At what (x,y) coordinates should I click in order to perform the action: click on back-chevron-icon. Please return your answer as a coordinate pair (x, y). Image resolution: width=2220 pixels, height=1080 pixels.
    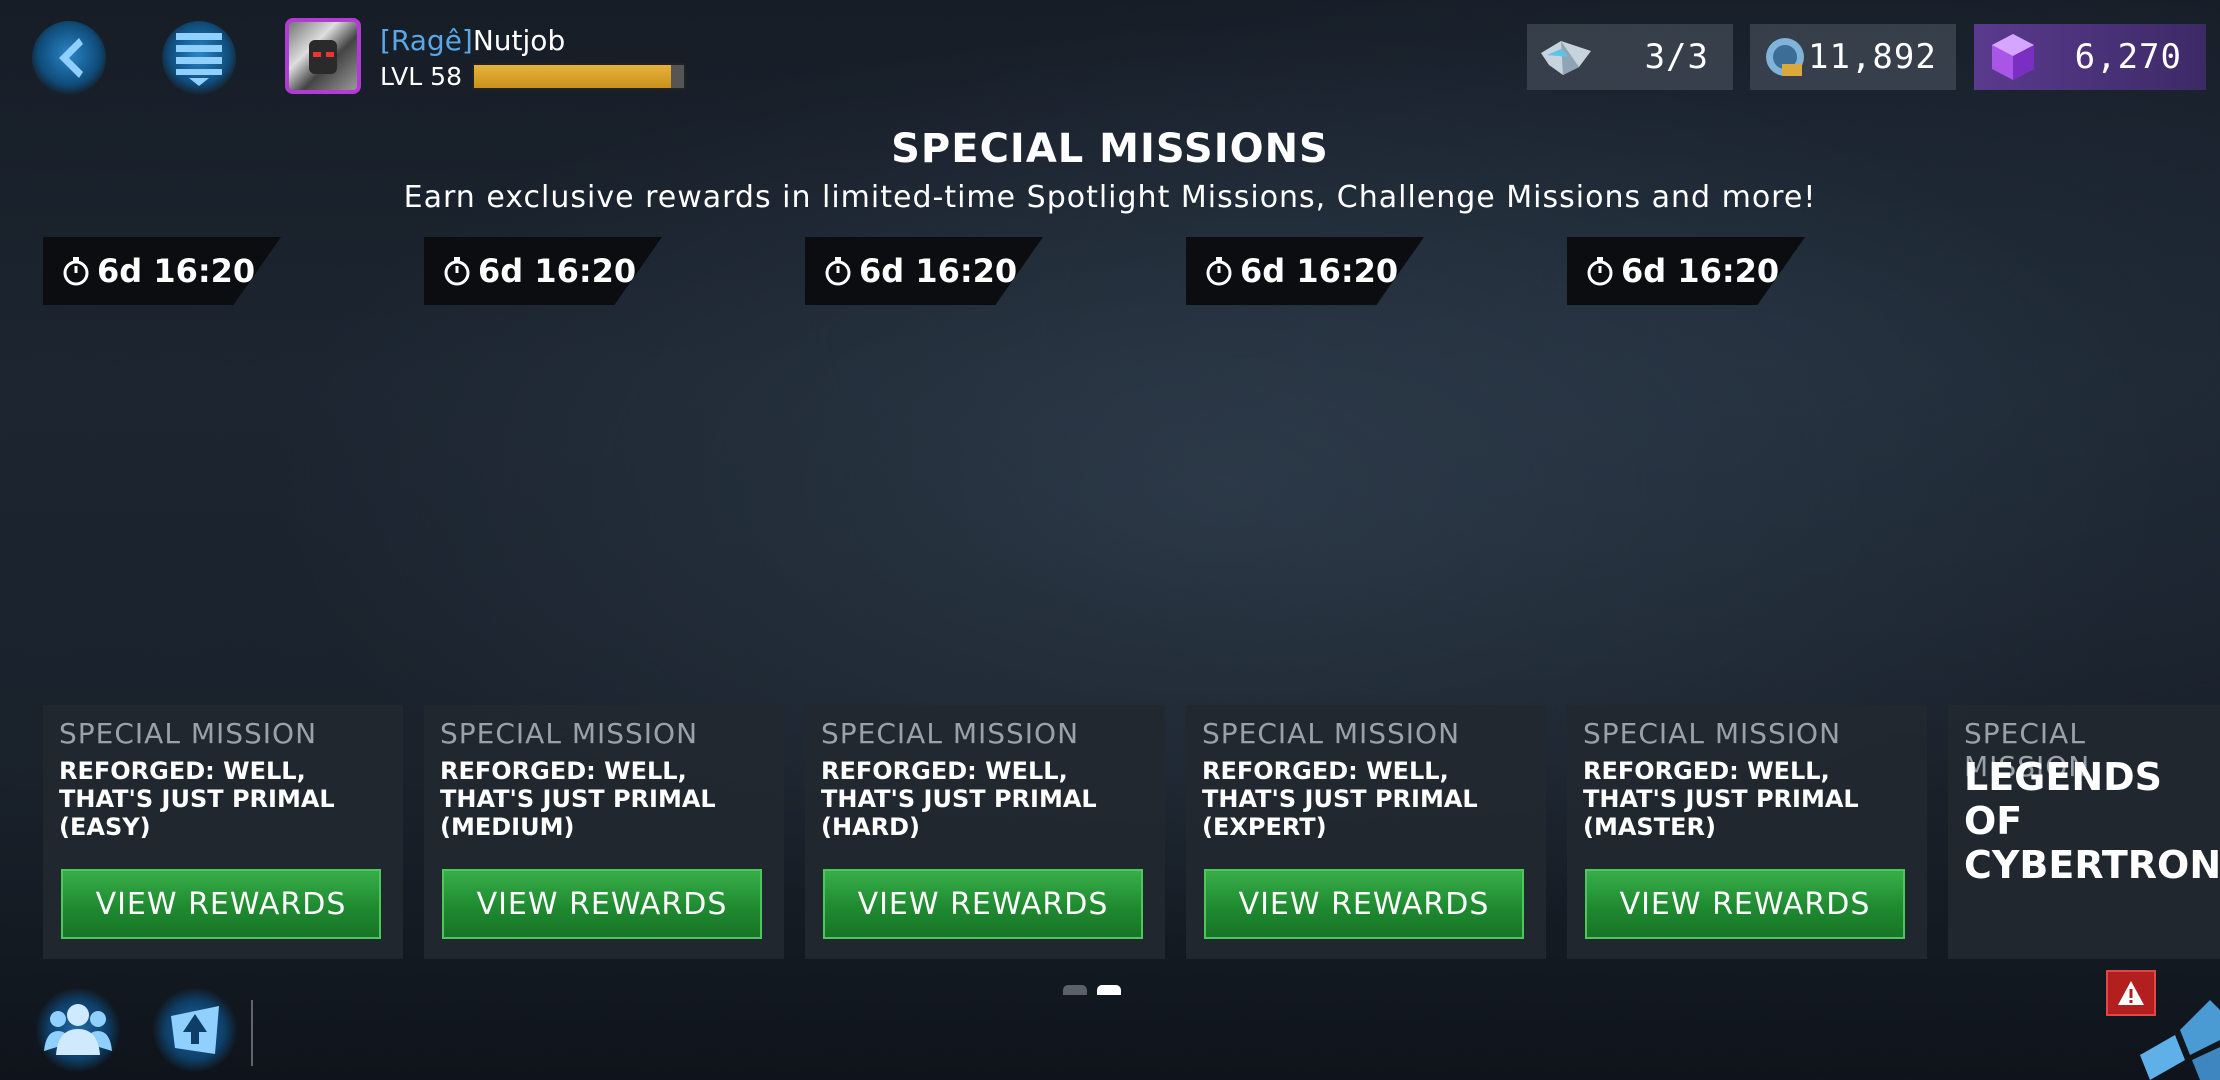
    Looking at the image, I should click on (71, 58).